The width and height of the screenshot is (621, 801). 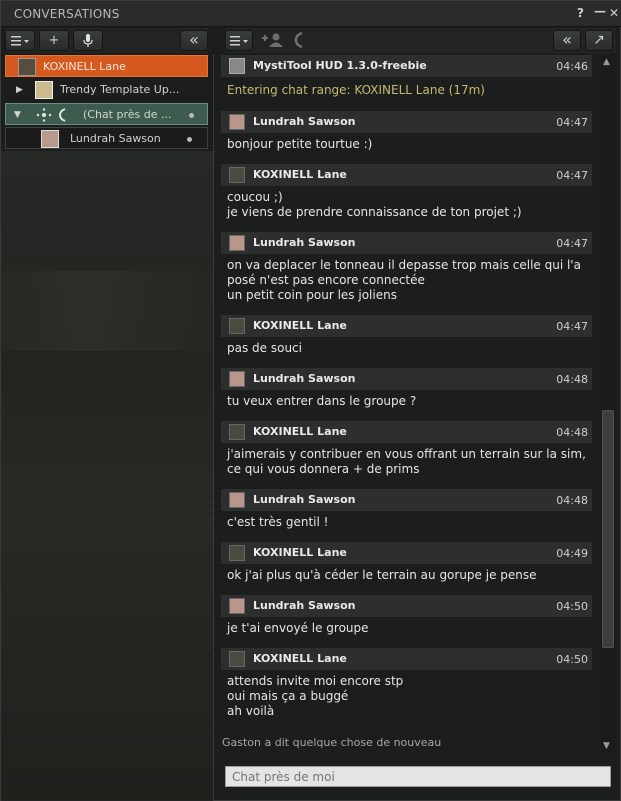 I want to click on message-header: Lundrah Sawson 04:50, so click(x=406, y=606).